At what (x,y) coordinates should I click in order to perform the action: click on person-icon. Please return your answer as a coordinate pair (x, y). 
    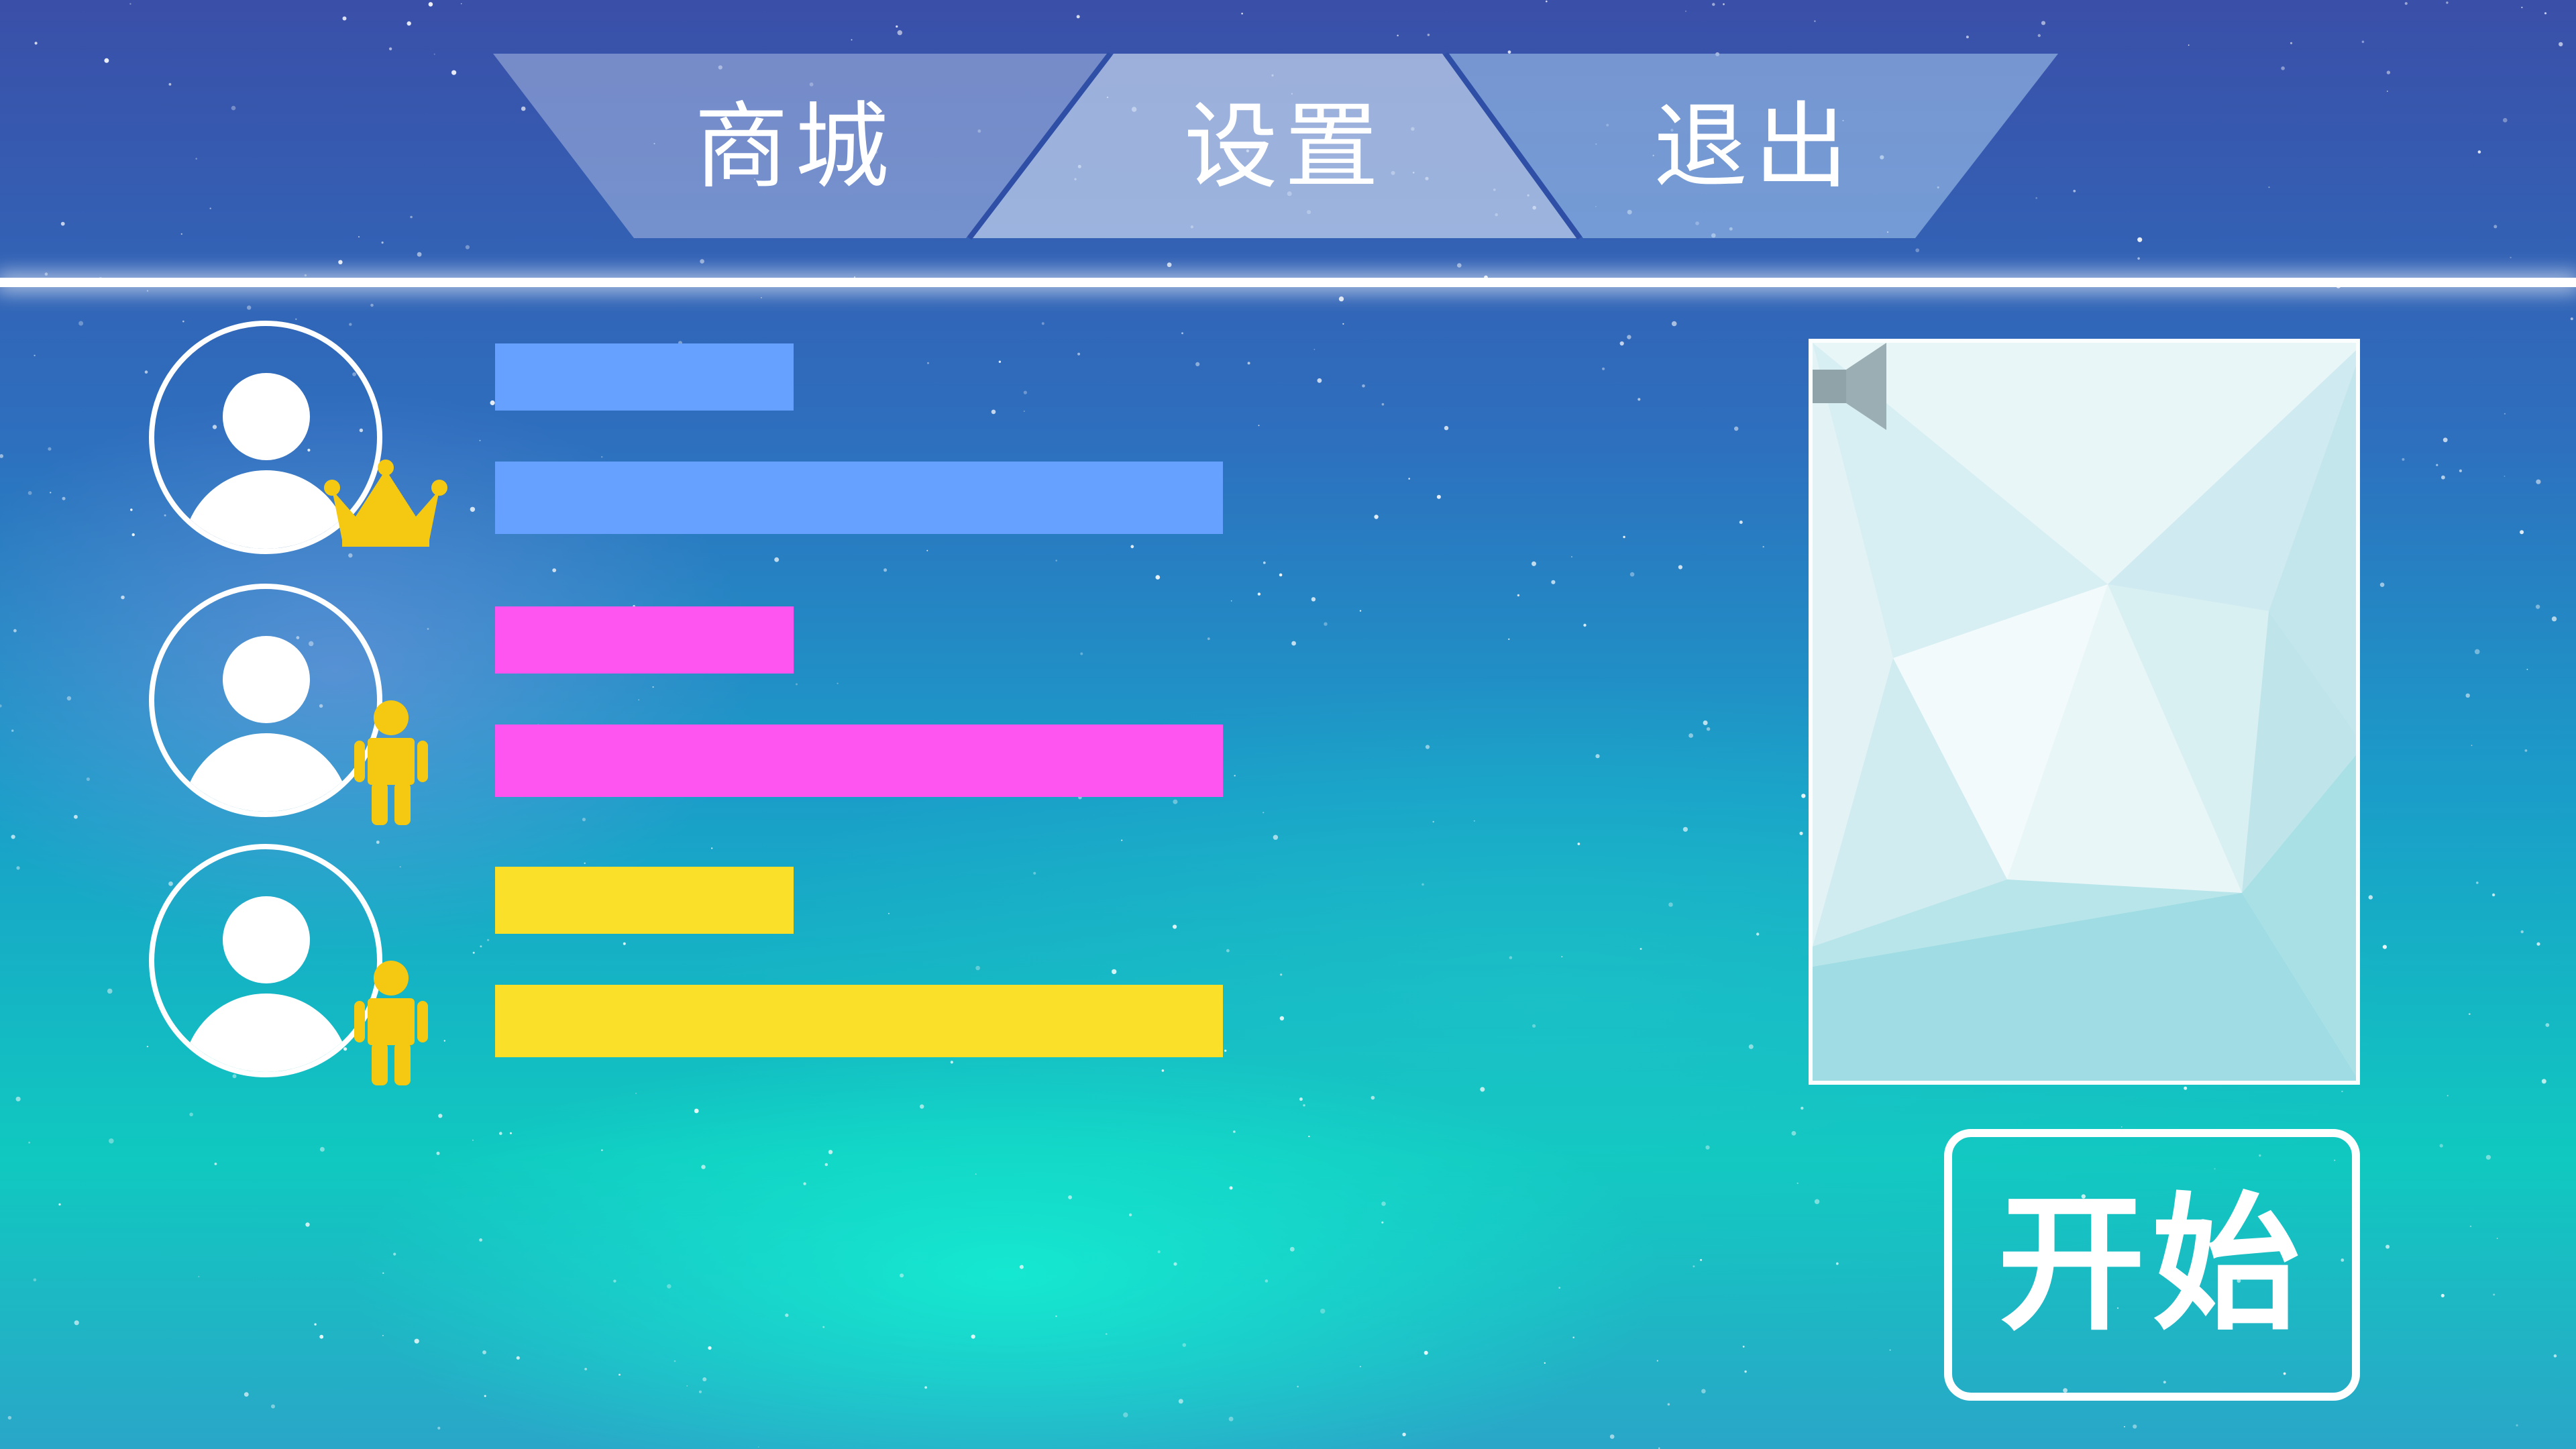
    Looking at the image, I should click on (391, 1023).